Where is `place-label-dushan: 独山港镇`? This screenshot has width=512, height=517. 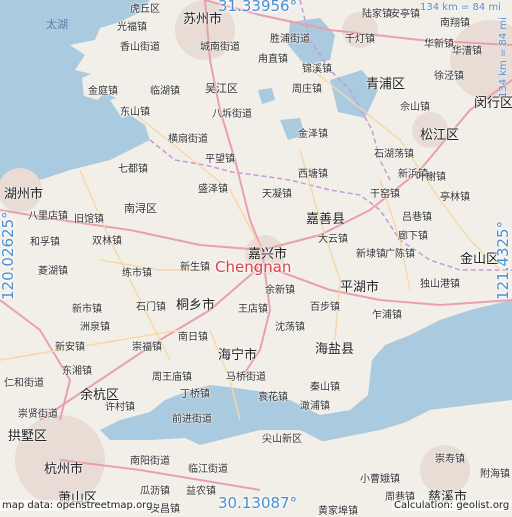
place-label-dushan: 独山港镇 is located at coordinates (440, 284).